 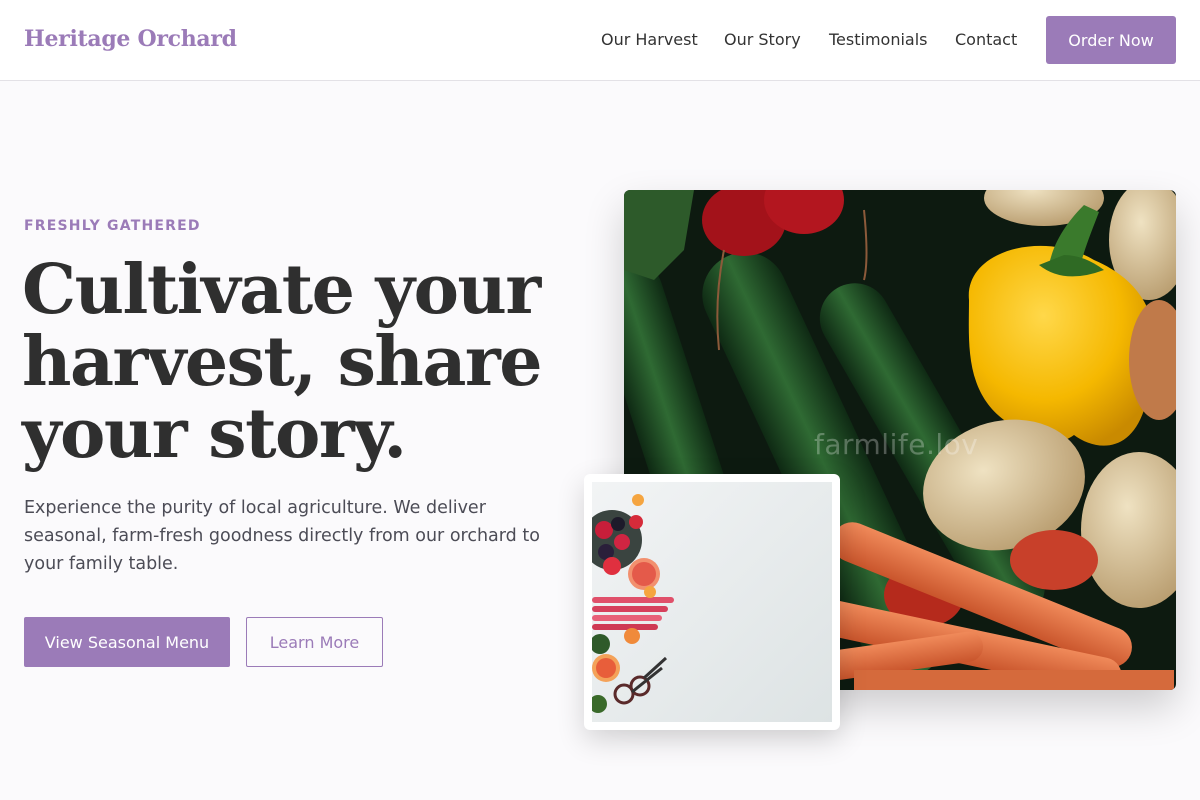 What do you see at coordinates (896, 444) in the screenshot?
I see `image-watermark: farmlife.lov` at bounding box center [896, 444].